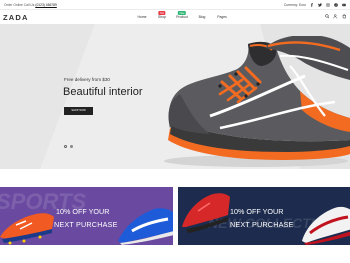 The height and width of the screenshot is (263, 350). I want to click on top-bar-right: Currency: Euro, so click(315, 4).